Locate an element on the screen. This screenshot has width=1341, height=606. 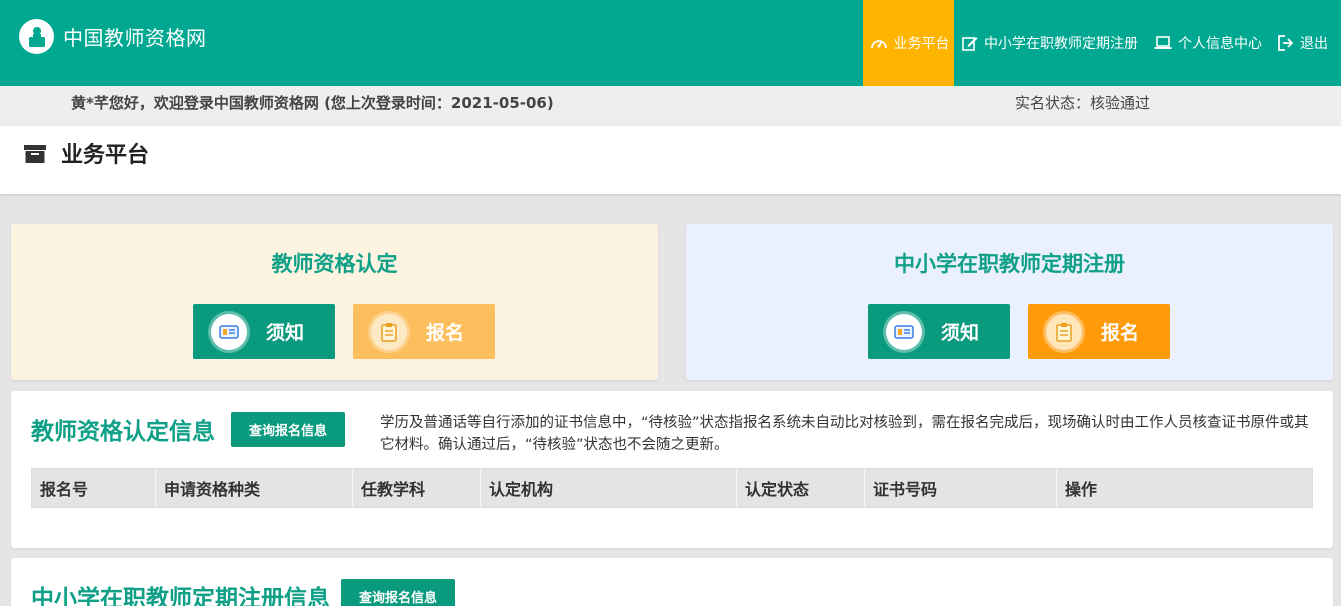
card-title: 中小学在职教师定期注册 is located at coordinates (1009, 264).